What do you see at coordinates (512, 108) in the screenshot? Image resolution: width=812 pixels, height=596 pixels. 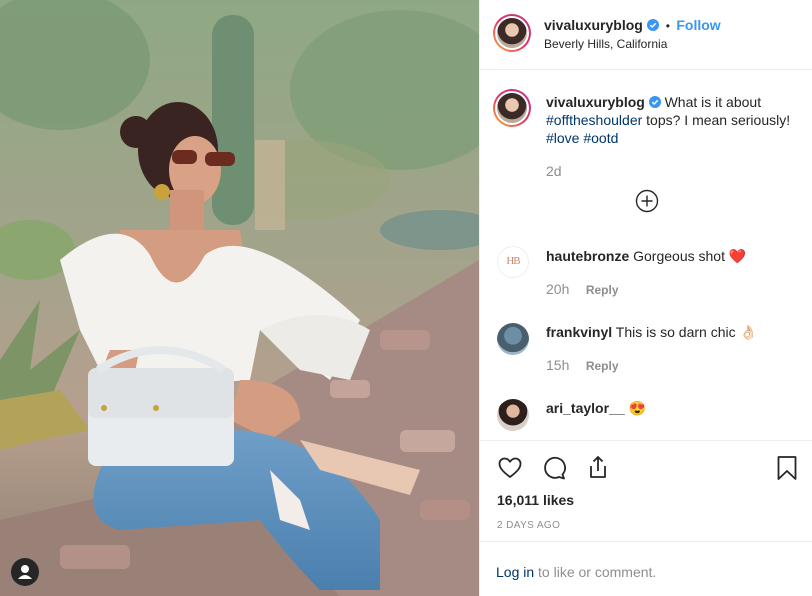 I see `caption-author-avatar` at bounding box center [512, 108].